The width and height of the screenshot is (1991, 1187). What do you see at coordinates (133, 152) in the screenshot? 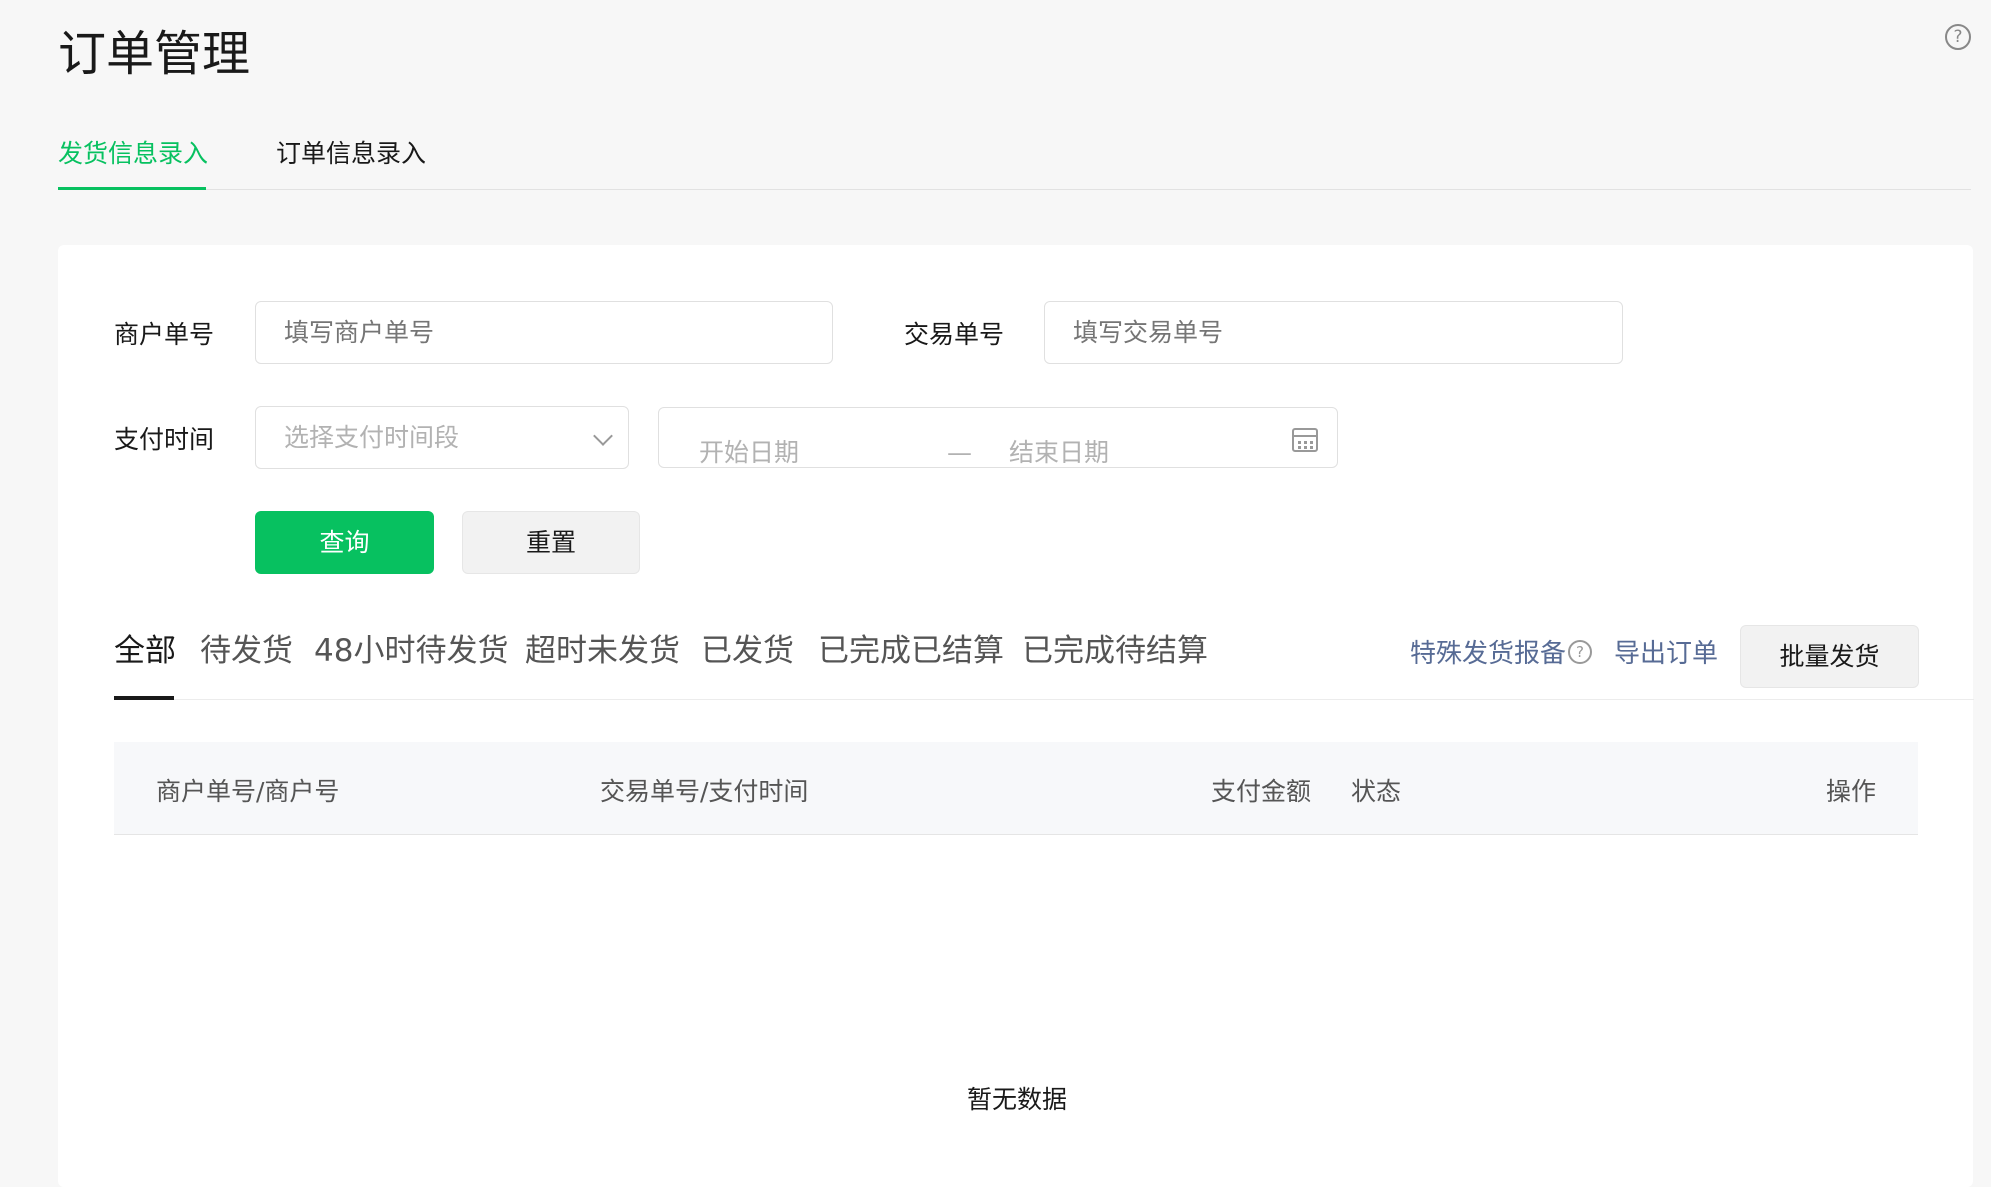
I see `tab-shipping-info-entry: 发货信息录入` at bounding box center [133, 152].